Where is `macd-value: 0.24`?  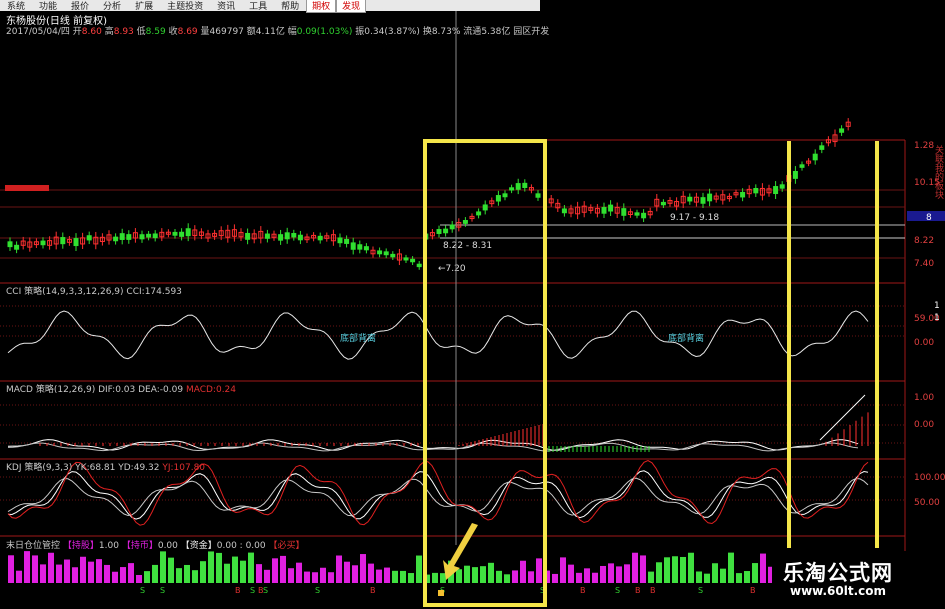
macd-value: 0.24 is located at coordinates (226, 390).